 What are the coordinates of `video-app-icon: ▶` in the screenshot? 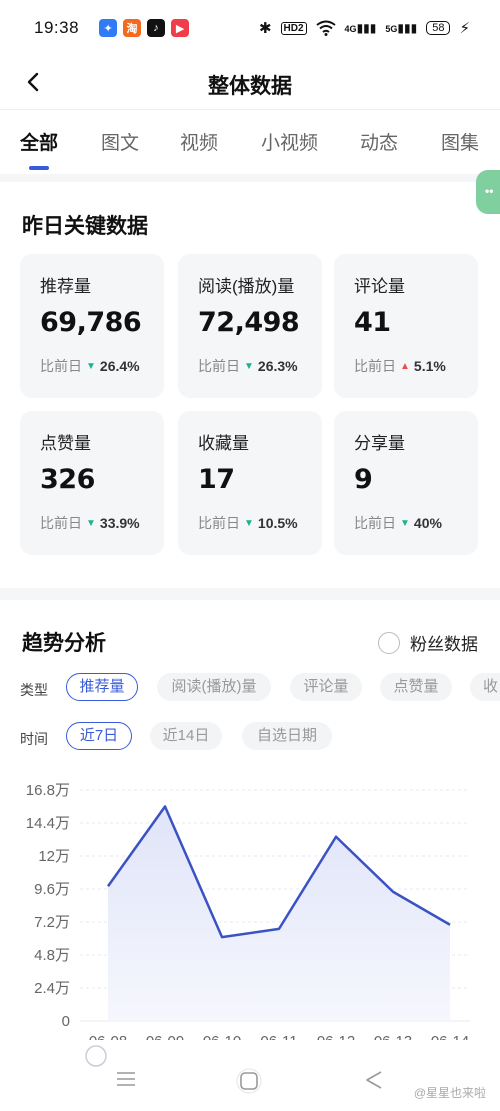 It's located at (180, 28).